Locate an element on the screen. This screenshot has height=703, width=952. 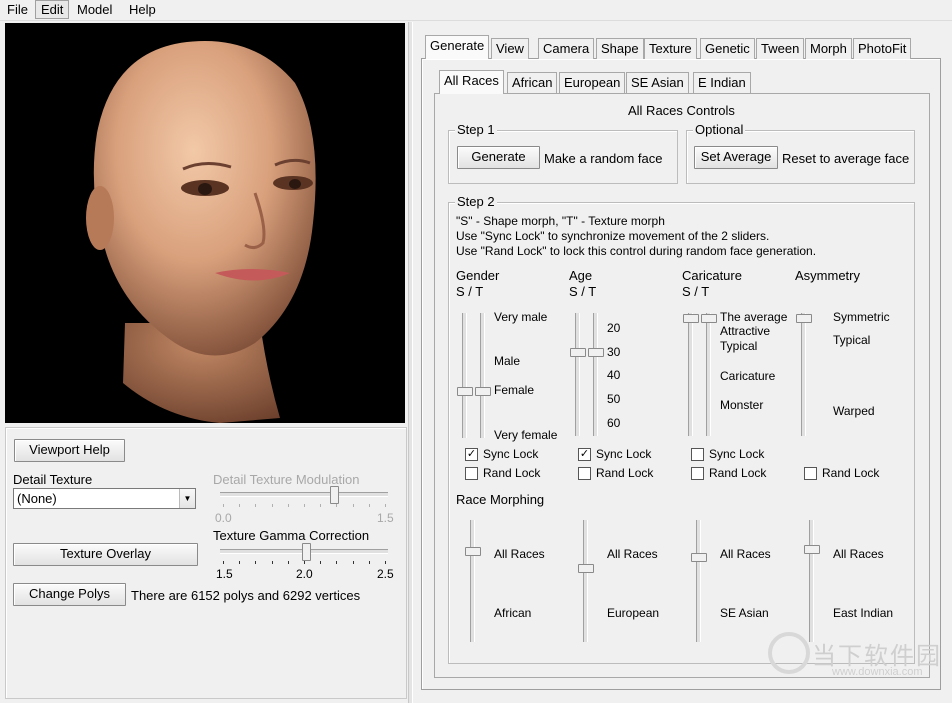
subtab-e-indian: E Indian is located at coordinates (722, 82).